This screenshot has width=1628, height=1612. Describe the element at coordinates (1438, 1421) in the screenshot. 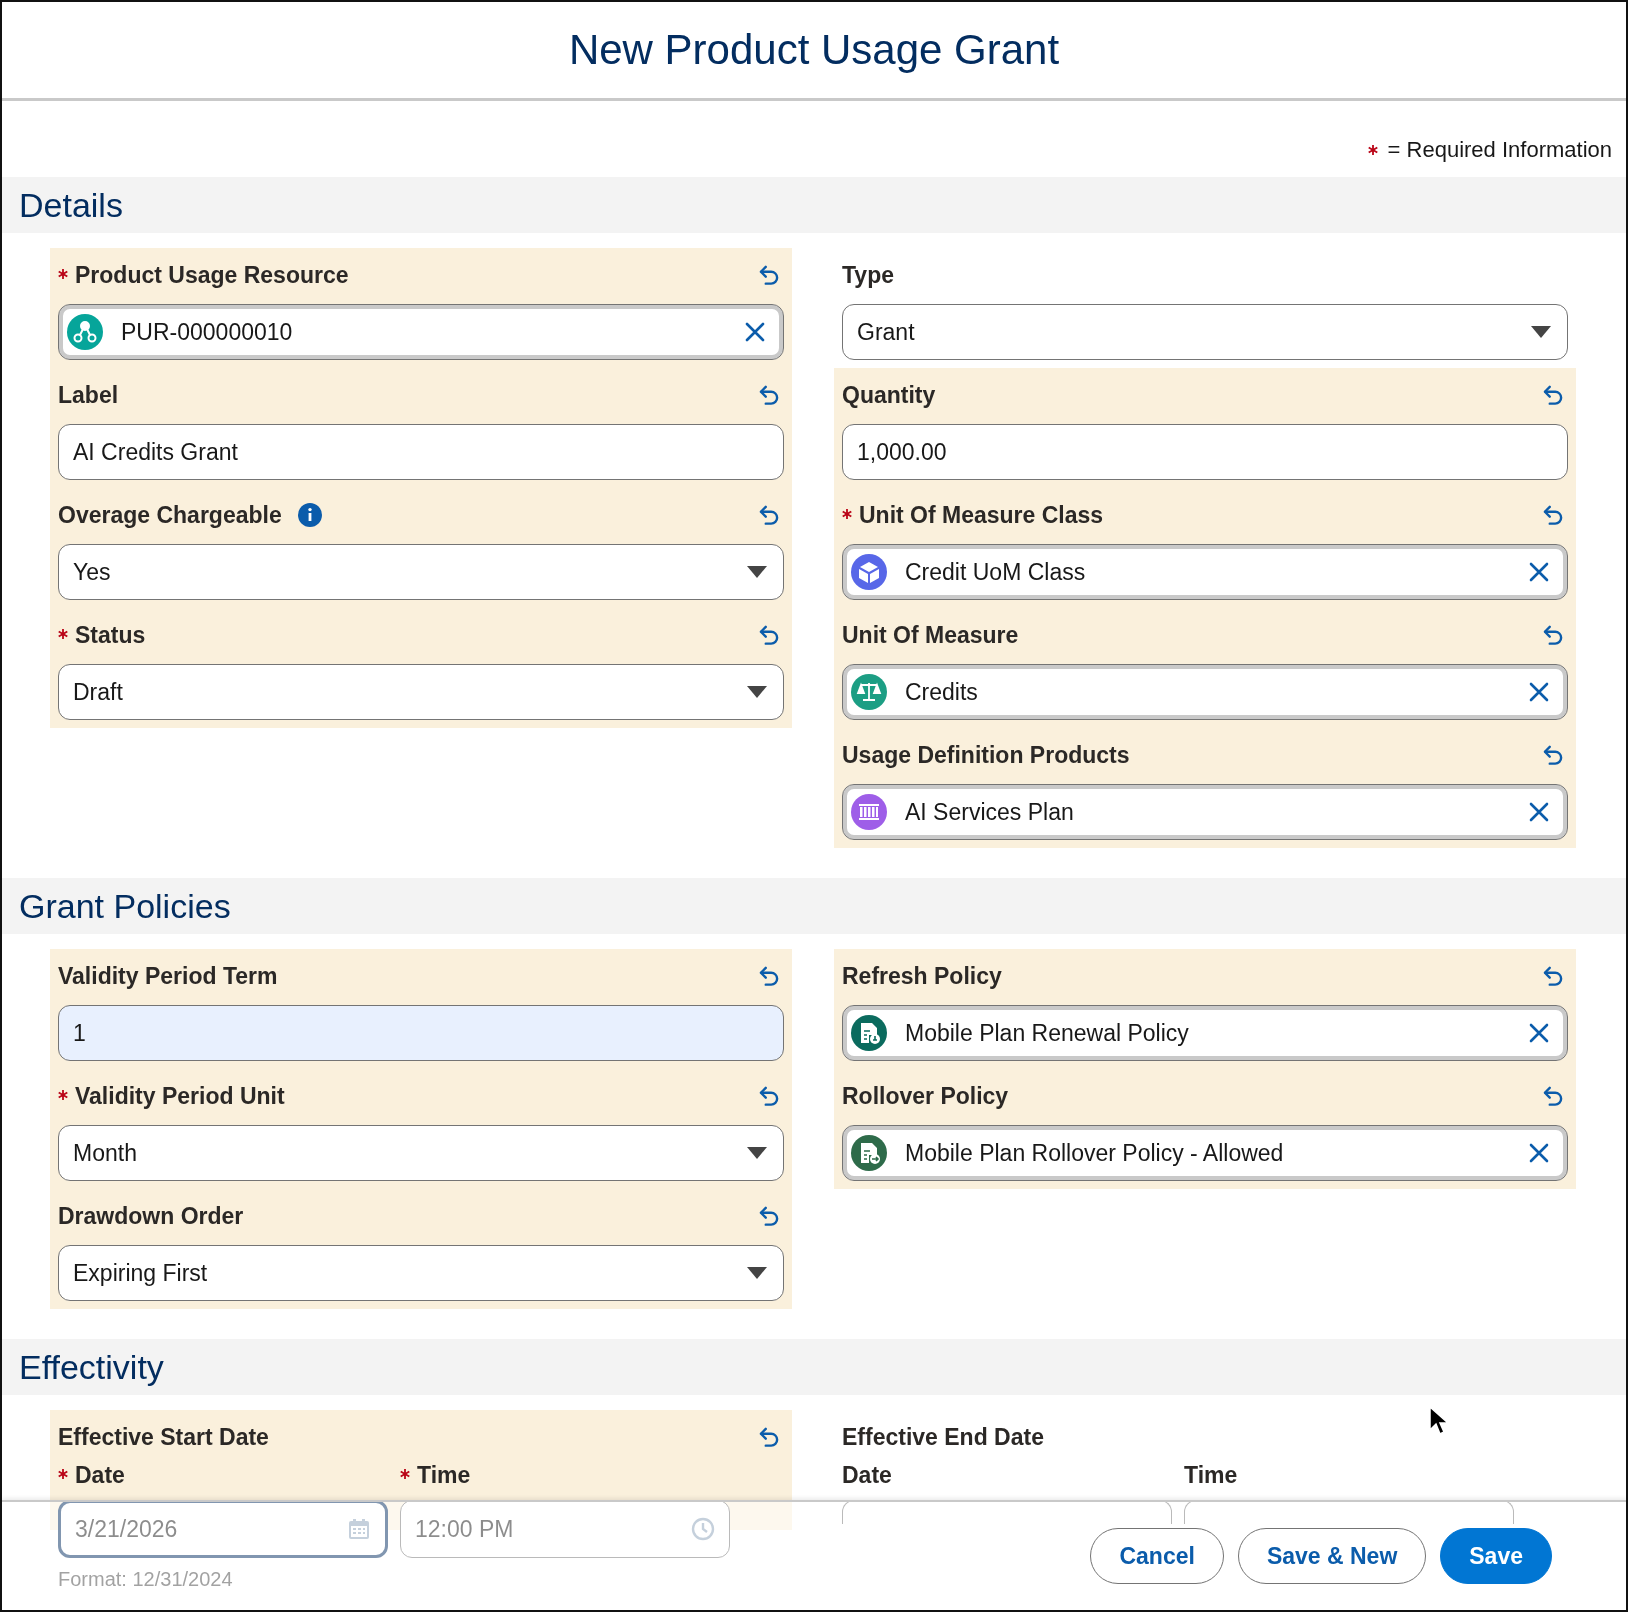

I see `cursor-icon` at that location.